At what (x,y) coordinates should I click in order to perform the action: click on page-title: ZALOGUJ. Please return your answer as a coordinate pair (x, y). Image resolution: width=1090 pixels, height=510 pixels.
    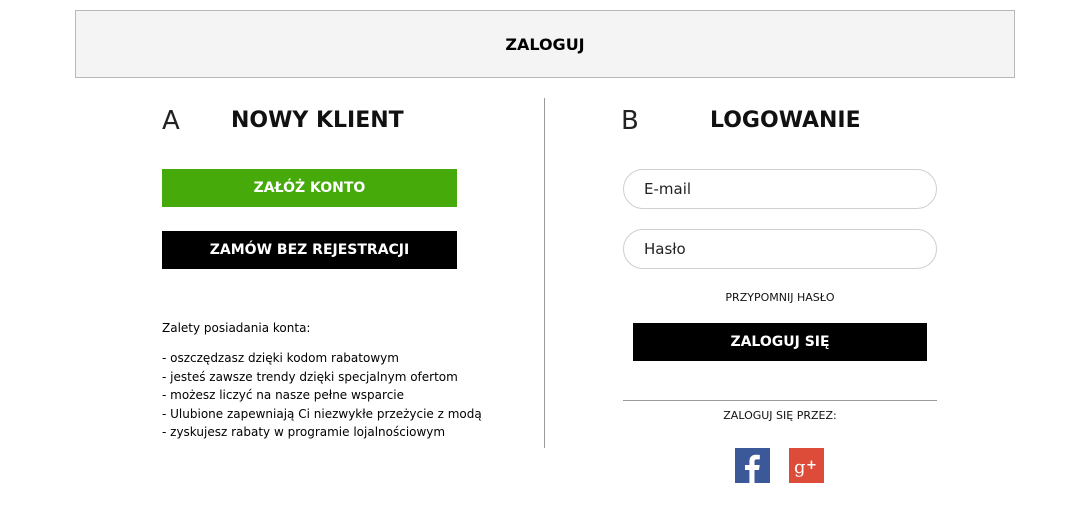
    Looking at the image, I should click on (545, 44).